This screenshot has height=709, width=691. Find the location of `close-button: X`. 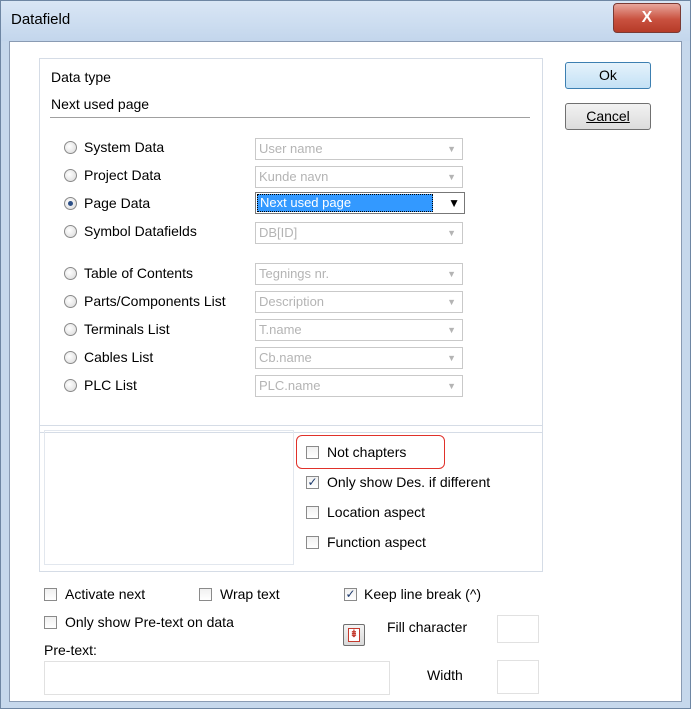

close-button: X is located at coordinates (647, 18).